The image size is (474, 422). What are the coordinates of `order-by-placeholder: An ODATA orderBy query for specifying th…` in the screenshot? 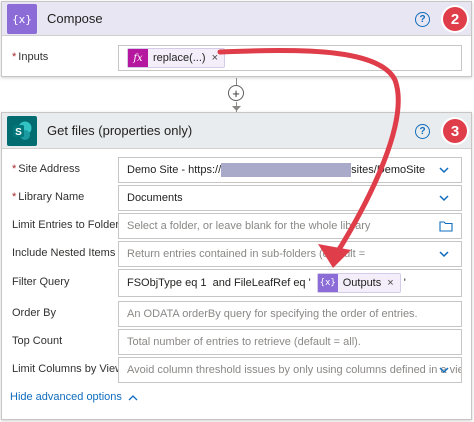 It's located at (272, 314).